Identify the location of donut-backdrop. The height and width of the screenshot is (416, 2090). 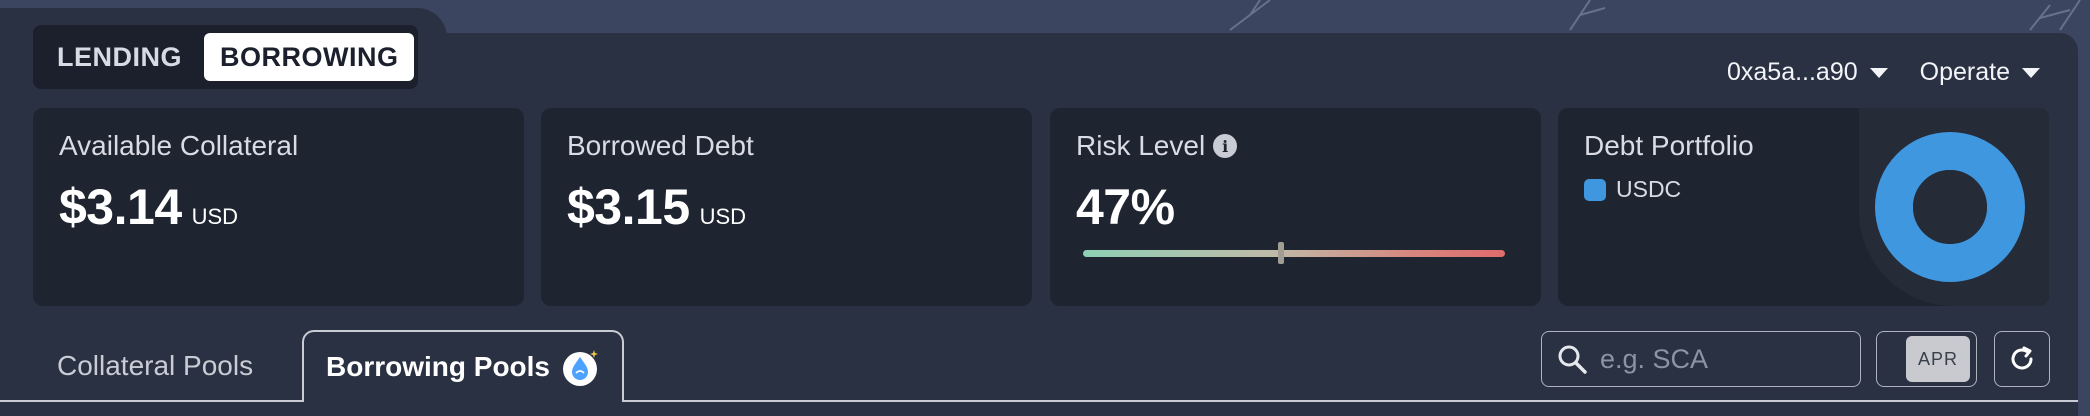
(1954, 207).